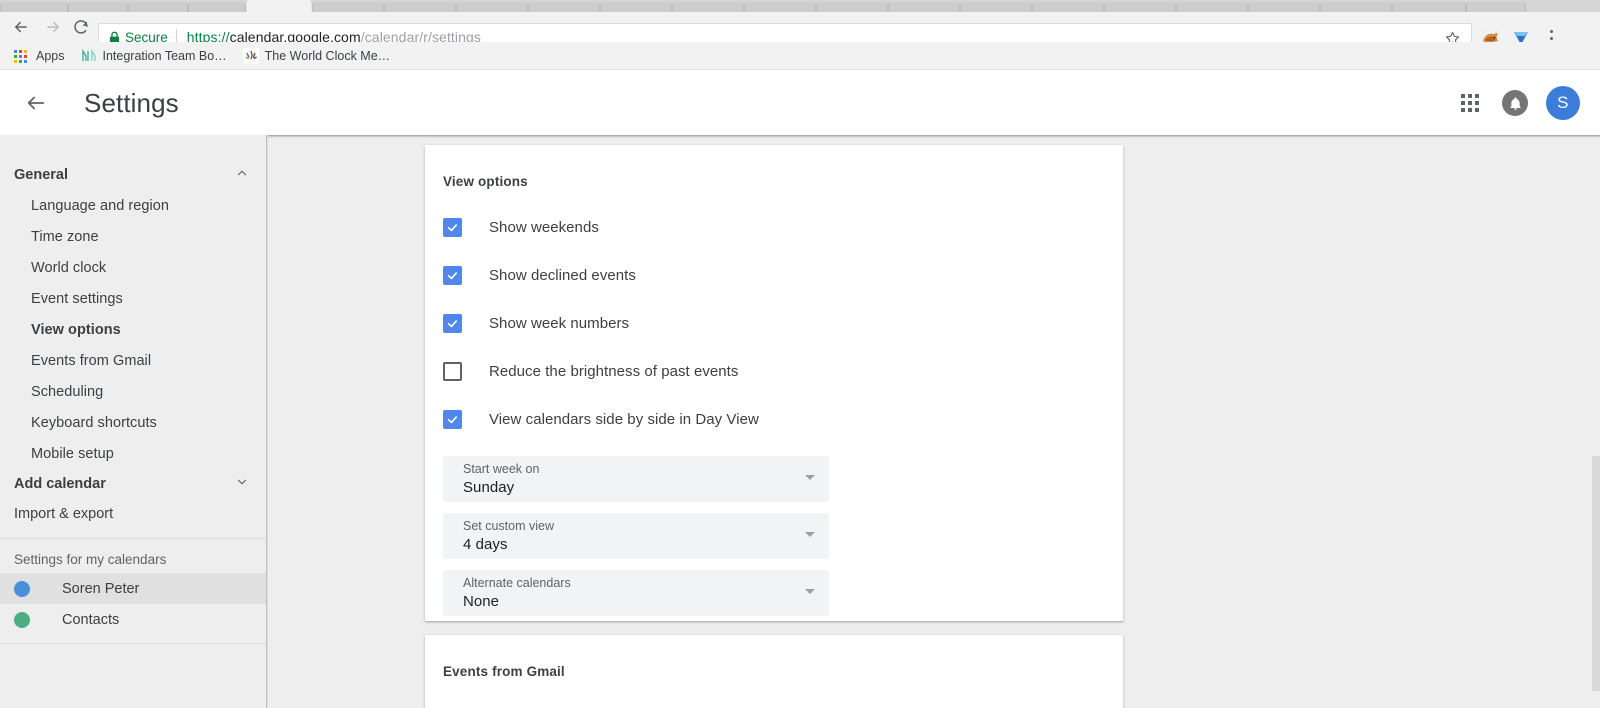  I want to click on sidebar-item-language-and-region: Language and region, so click(133, 205).